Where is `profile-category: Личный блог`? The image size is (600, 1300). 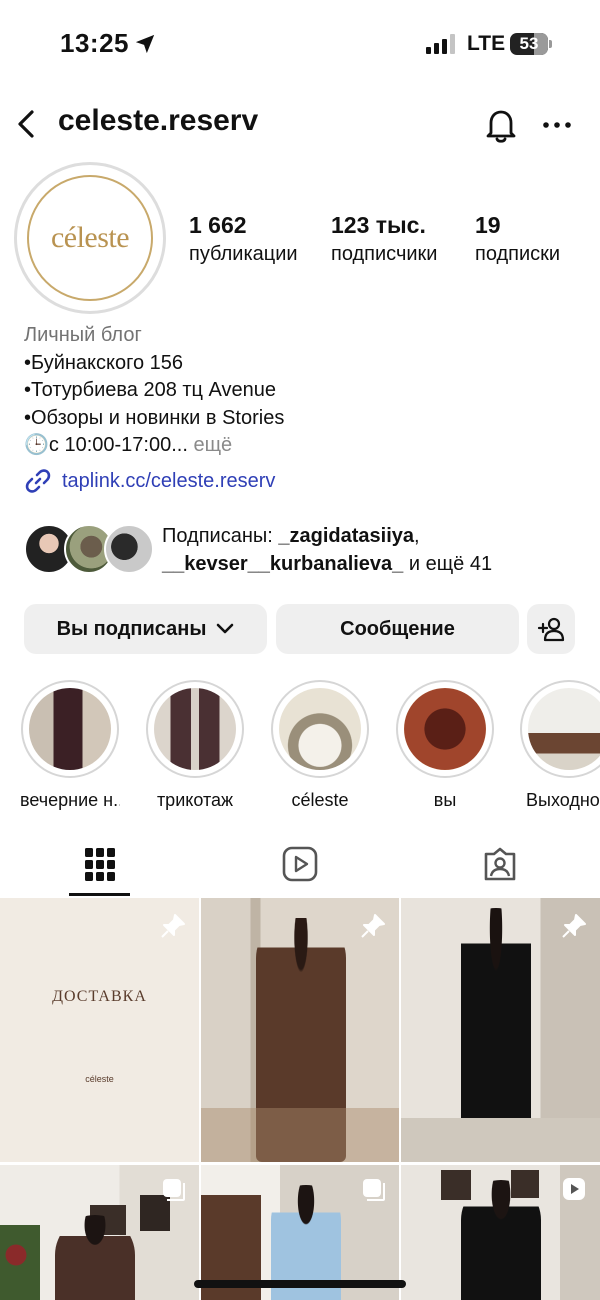 profile-category: Личный блог is located at coordinates (83, 335).